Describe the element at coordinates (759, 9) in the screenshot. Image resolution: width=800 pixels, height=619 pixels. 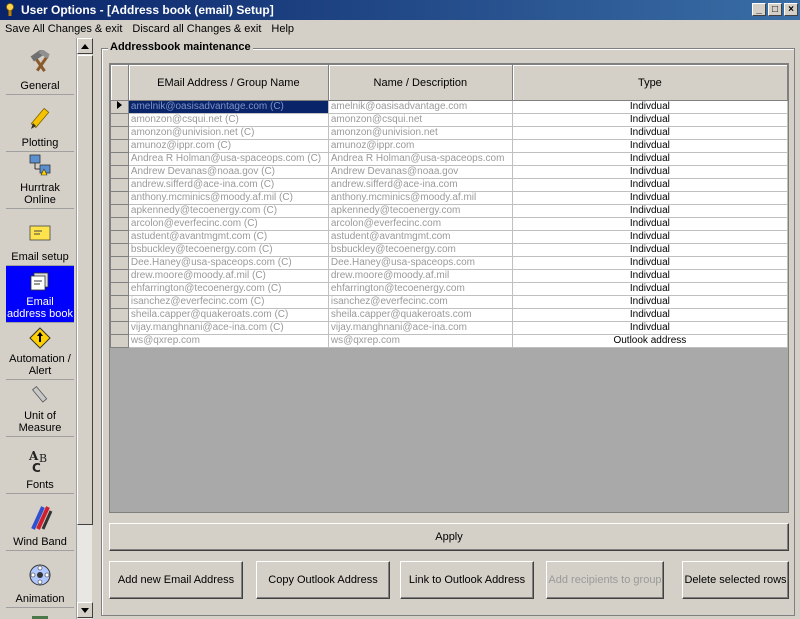
I see `minimize-button: _` at that location.